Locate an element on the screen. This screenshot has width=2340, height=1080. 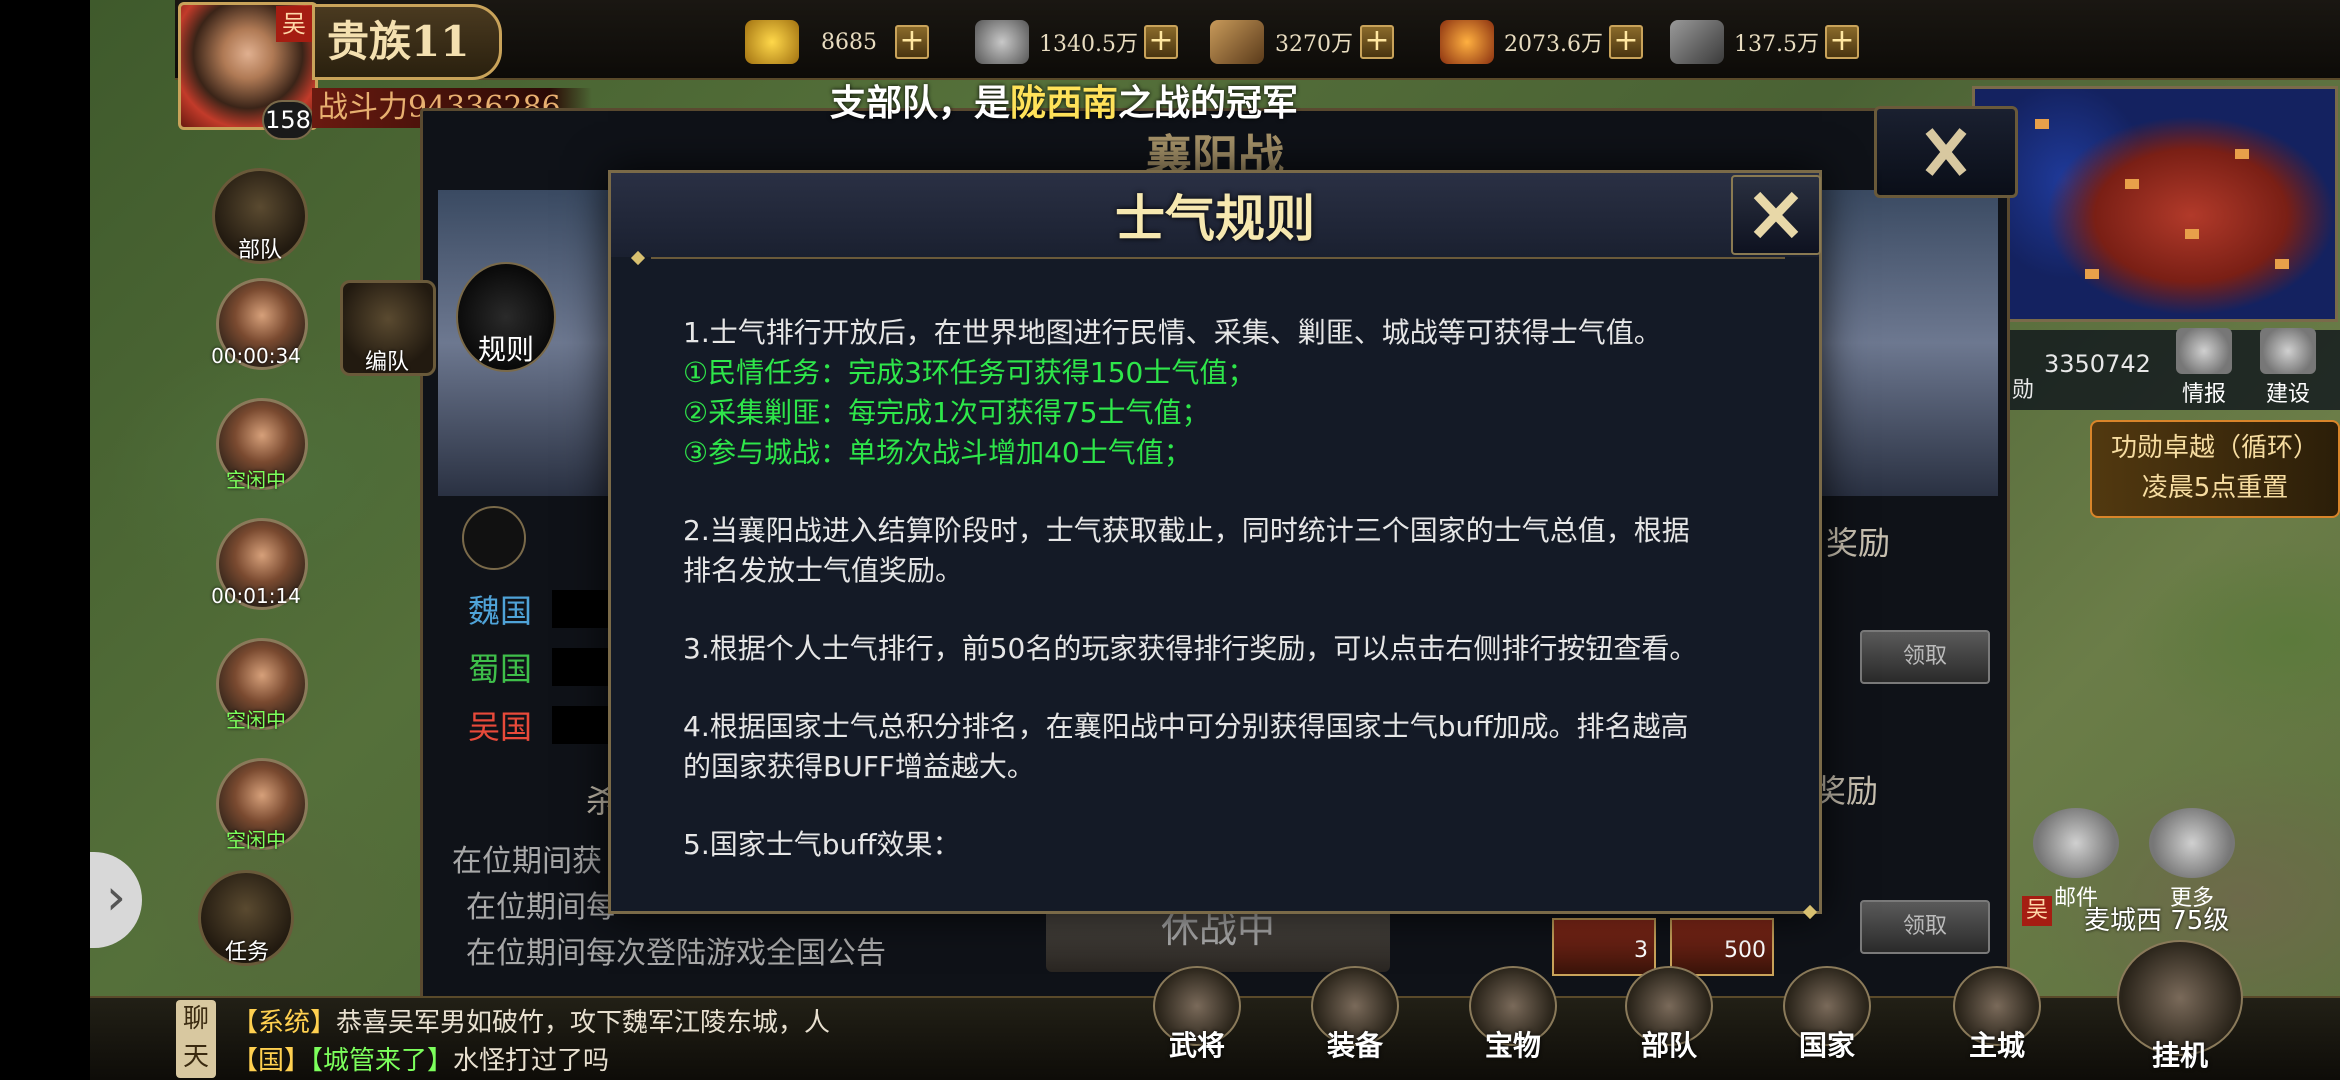
more-button: 更多 is located at coordinates (2192, 859).